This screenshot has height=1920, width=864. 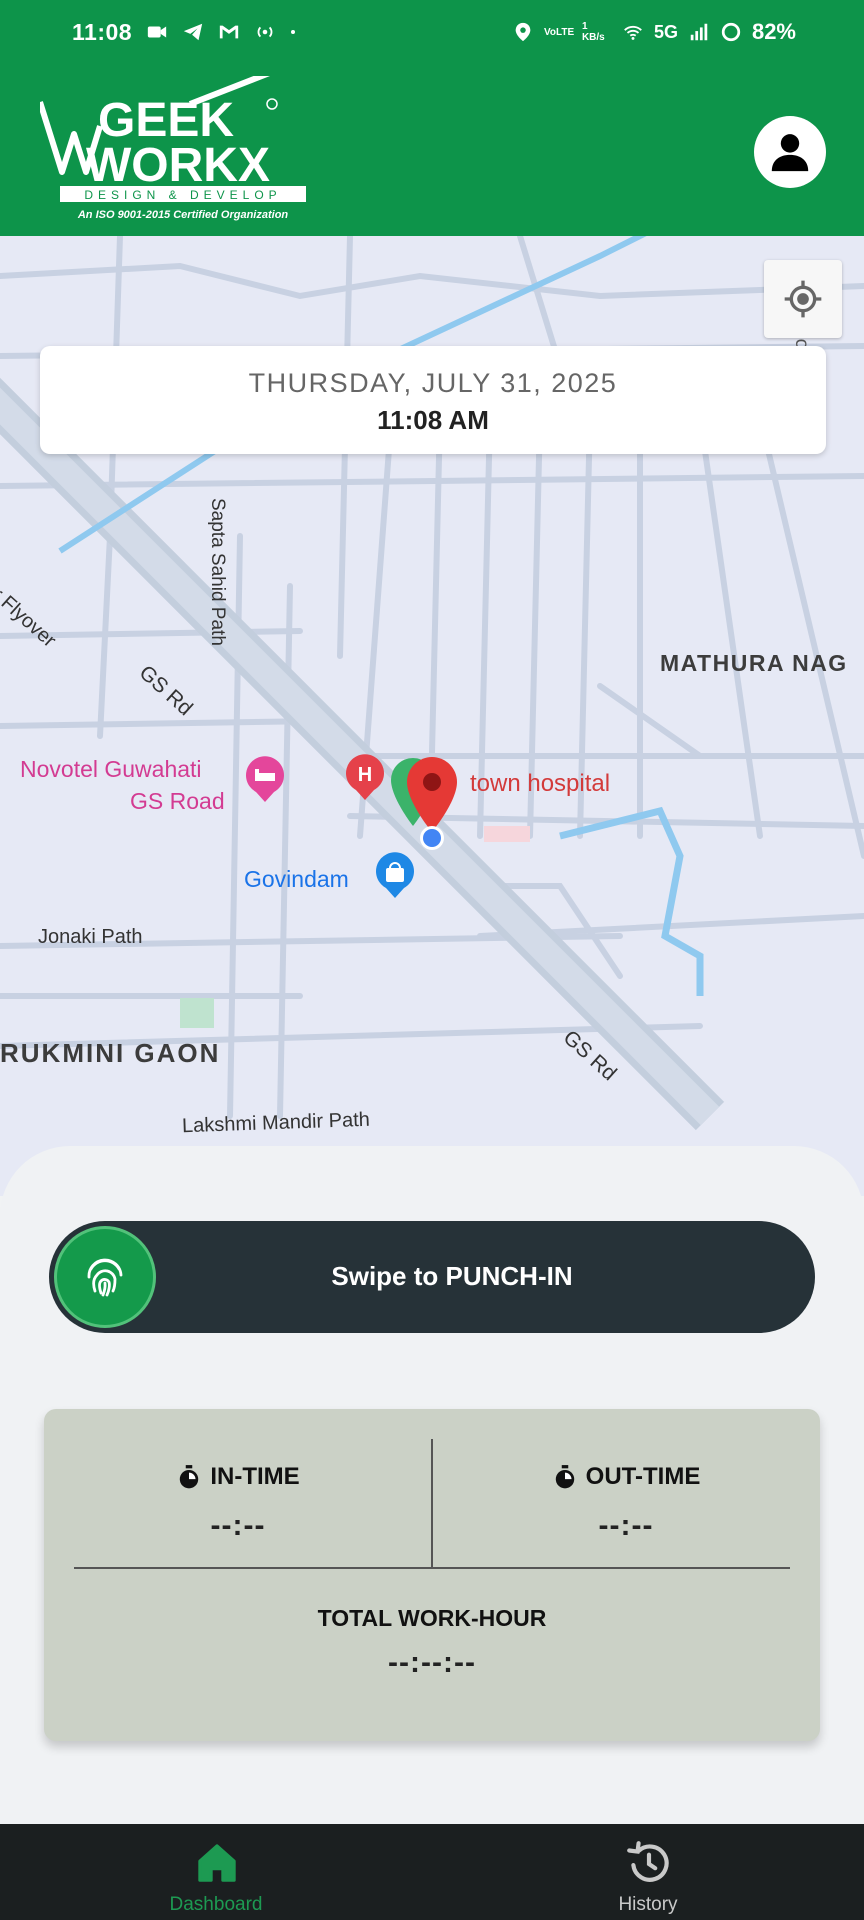 What do you see at coordinates (265, 32) in the screenshot?
I see `hotspot-icon` at bounding box center [265, 32].